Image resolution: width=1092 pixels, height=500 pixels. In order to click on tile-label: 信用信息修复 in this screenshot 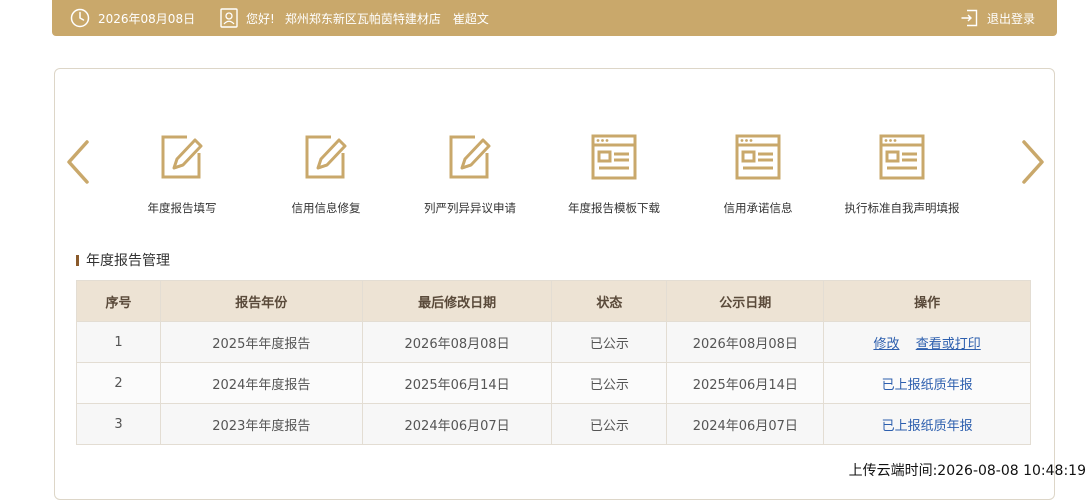, I will do `click(326, 208)`.